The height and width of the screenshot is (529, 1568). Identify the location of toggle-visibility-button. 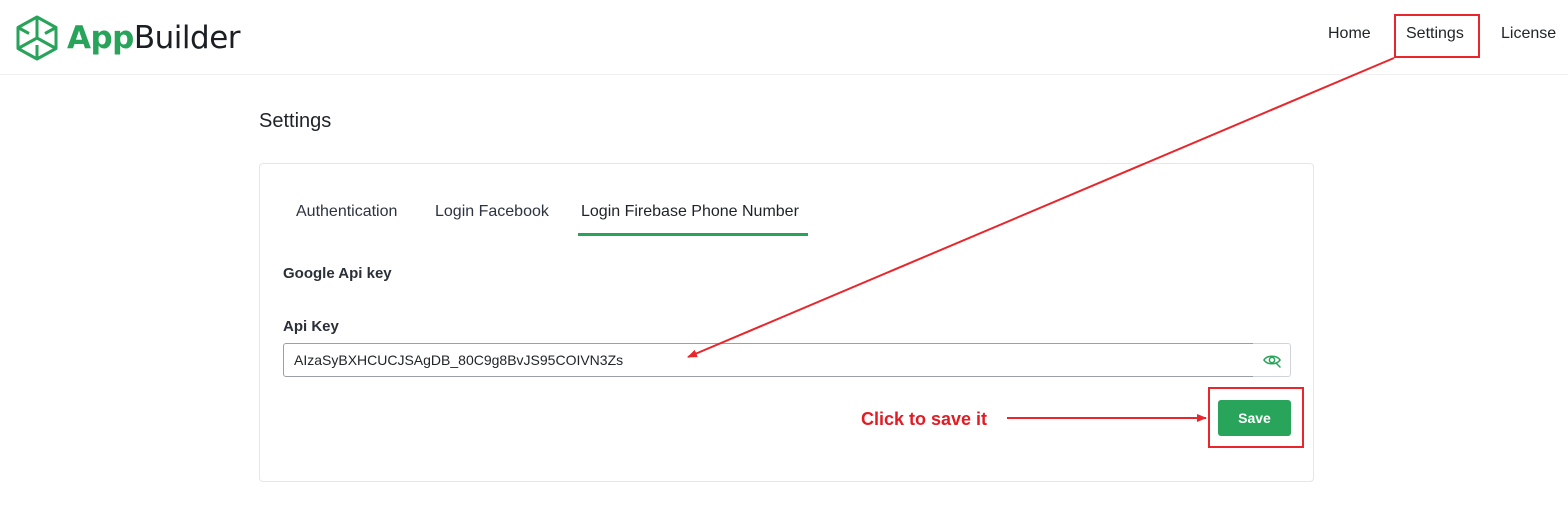
(1272, 360).